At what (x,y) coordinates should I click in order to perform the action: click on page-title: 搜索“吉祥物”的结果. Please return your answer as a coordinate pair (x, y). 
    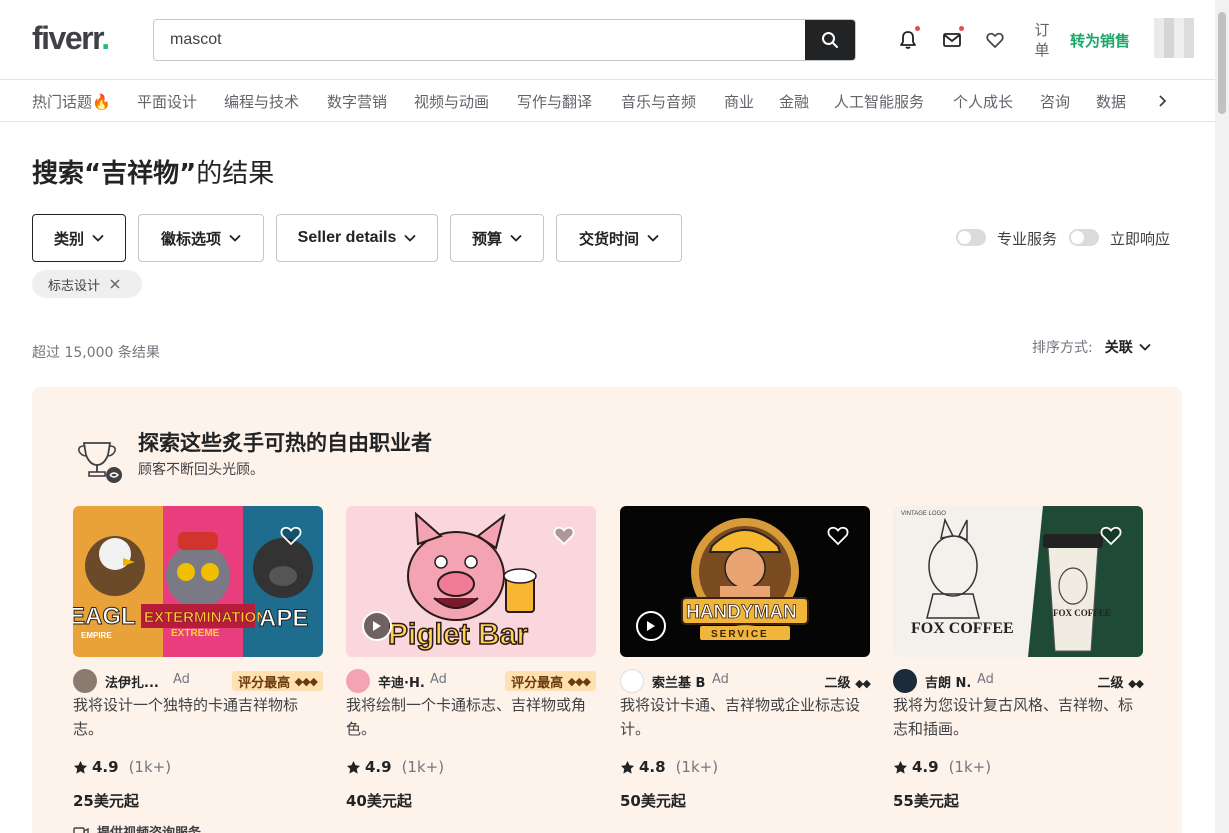
    Looking at the image, I should click on (153, 174).